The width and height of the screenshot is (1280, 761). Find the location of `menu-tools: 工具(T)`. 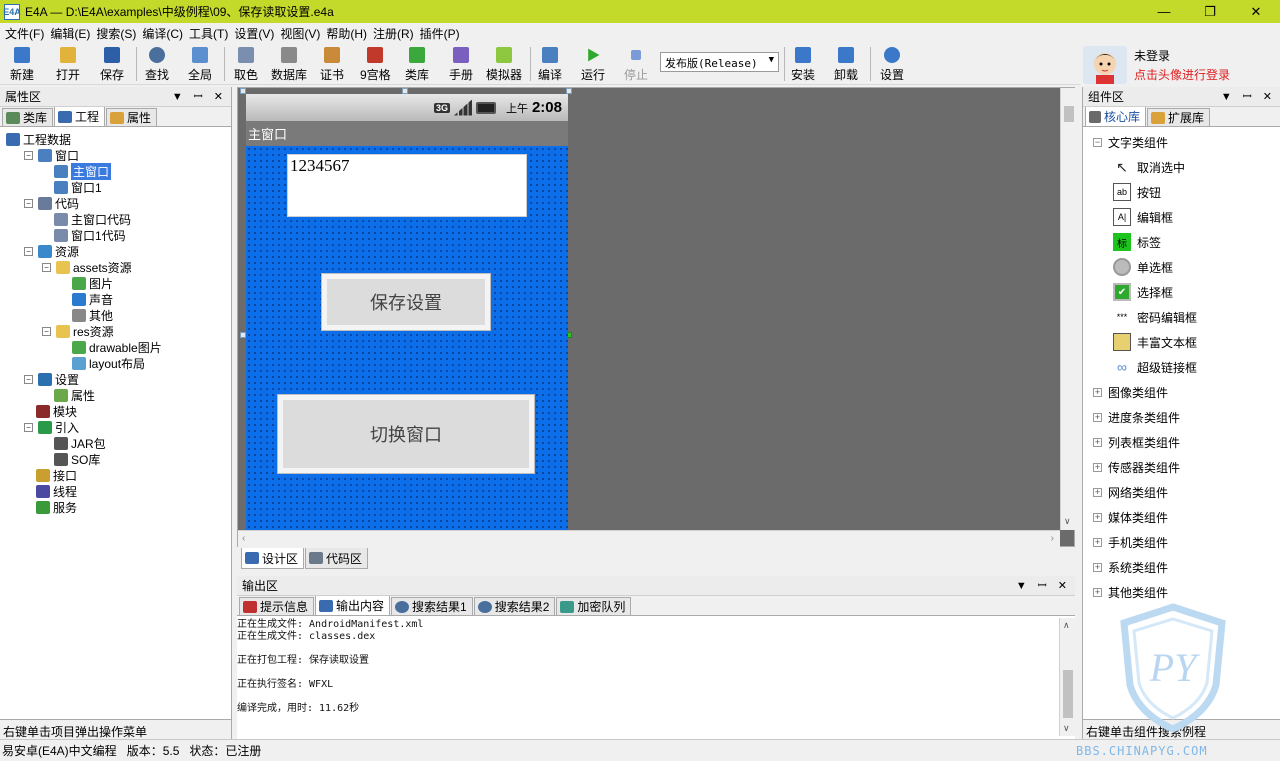

menu-tools: 工具(T) is located at coordinates (208, 33).